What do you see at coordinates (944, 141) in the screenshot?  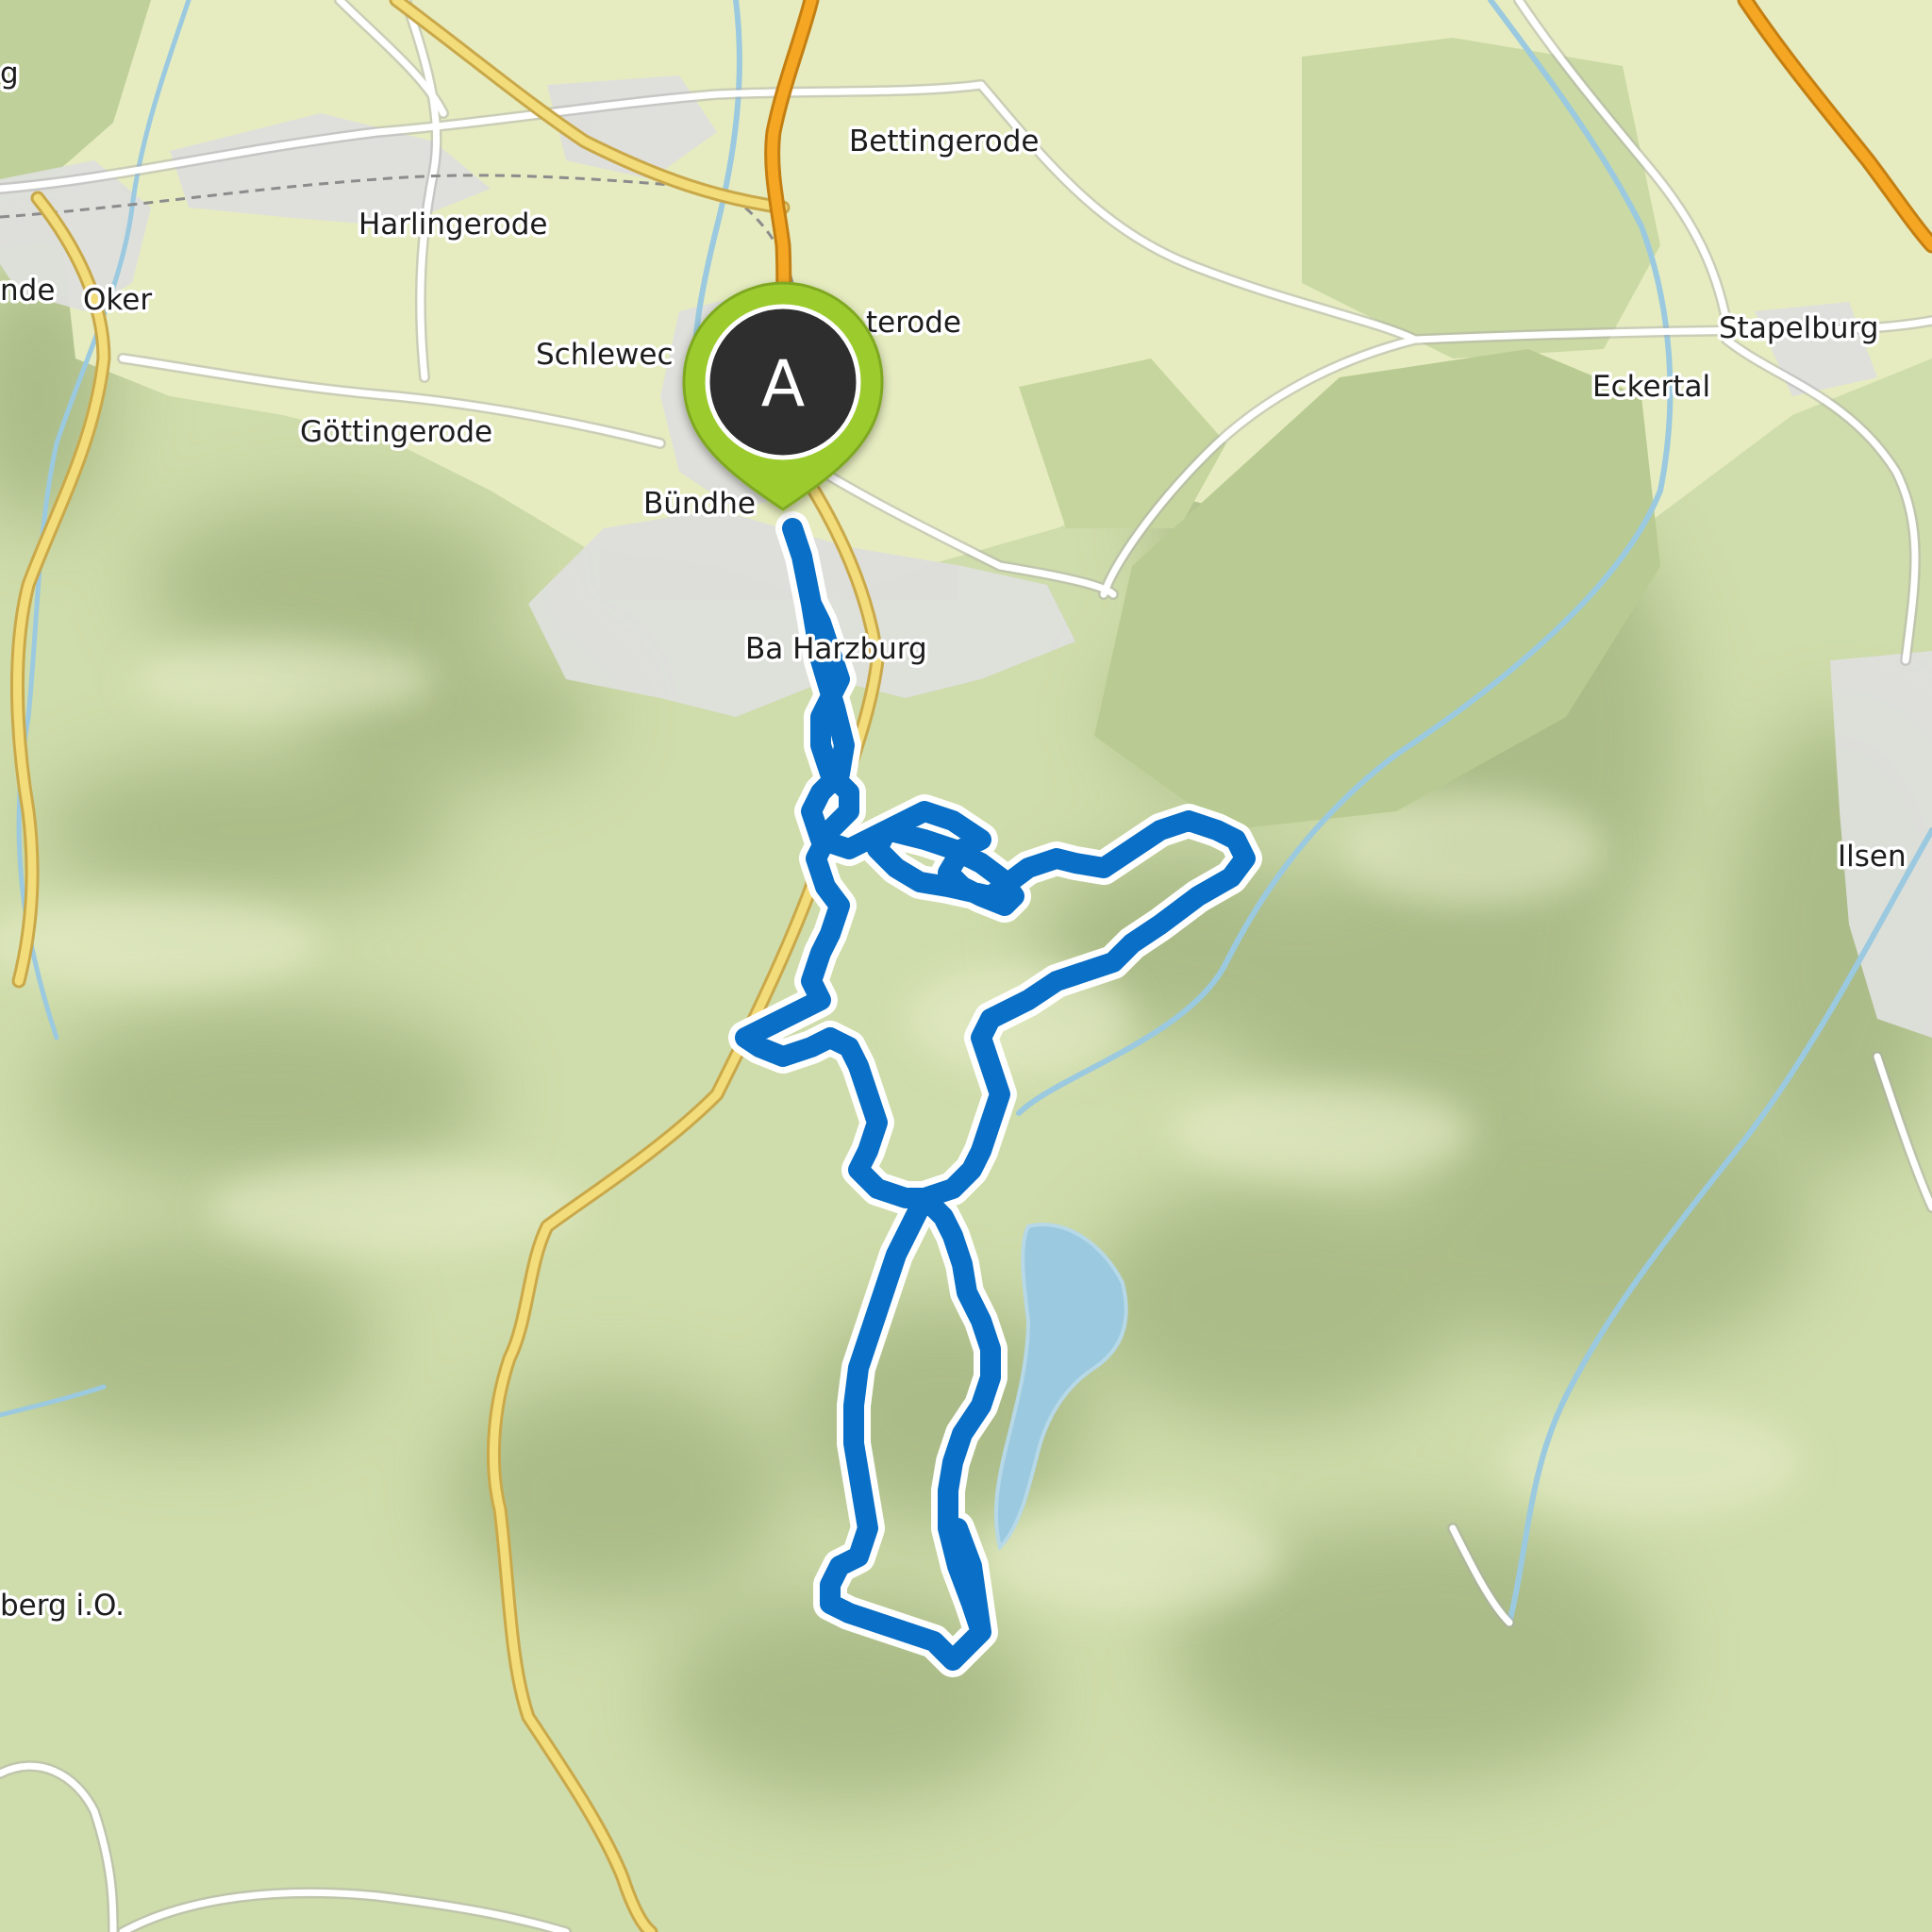 I see `place-label-bettingerode: Bettingerode` at bounding box center [944, 141].